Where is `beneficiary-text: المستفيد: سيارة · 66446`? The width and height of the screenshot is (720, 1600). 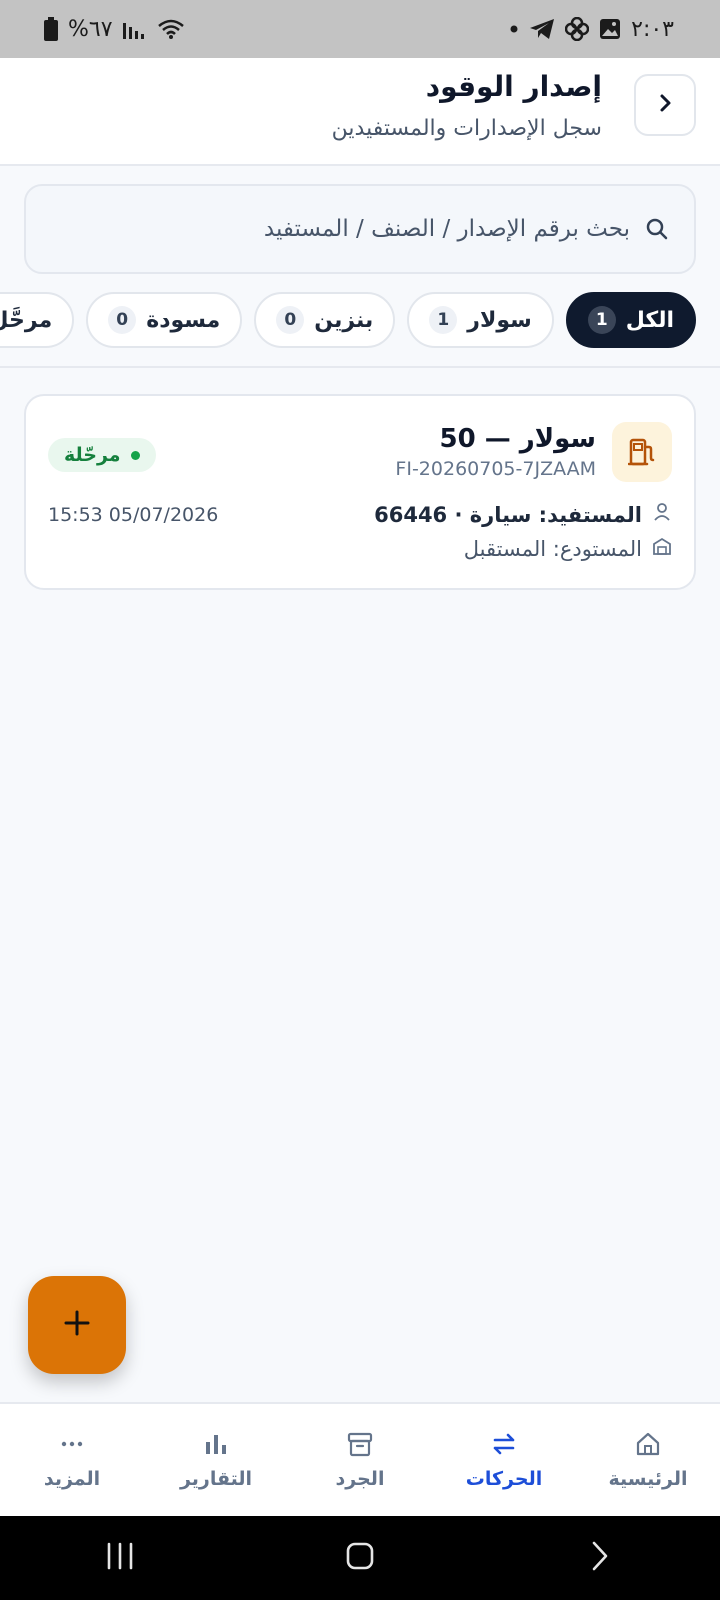
beneficiary-text: المستفيد: سيارة · 66446 is located at coordinates (508, 514).